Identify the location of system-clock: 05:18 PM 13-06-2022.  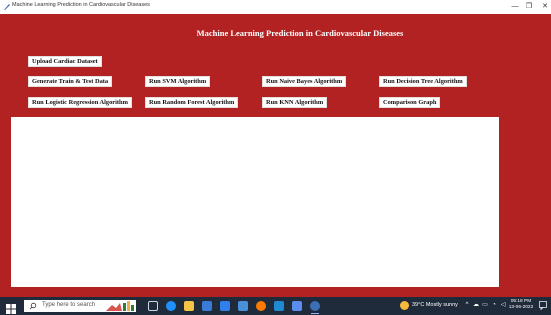
(521, 305).